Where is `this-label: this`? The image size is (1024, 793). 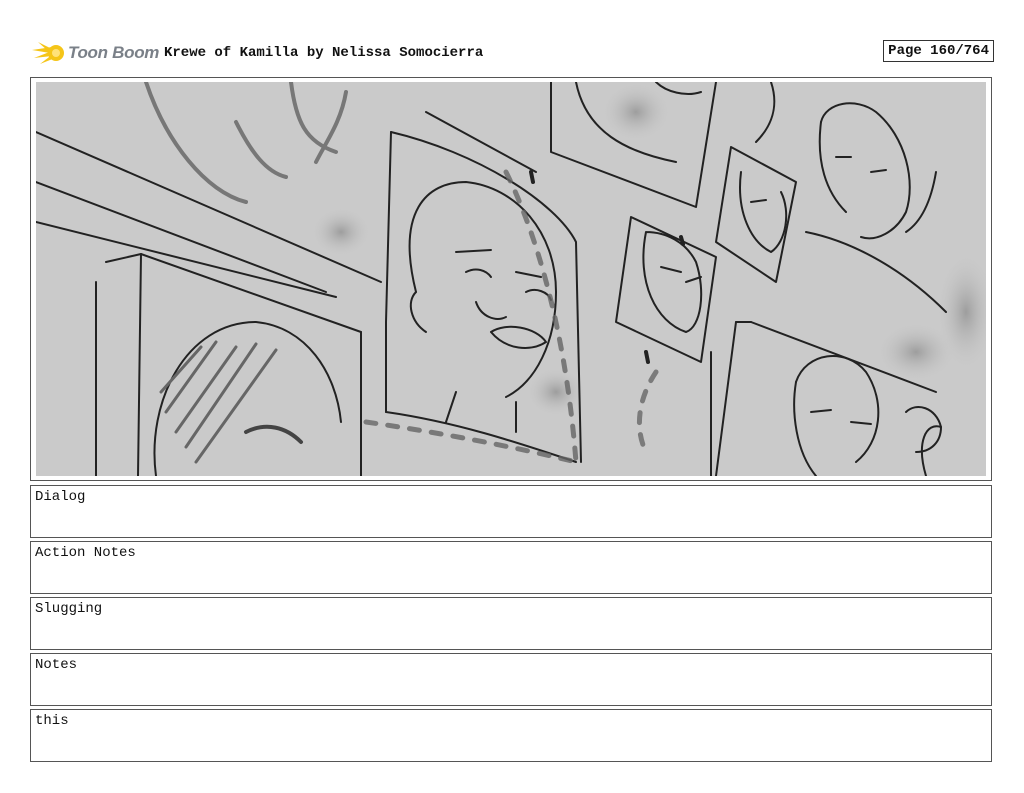
this-label: this is located at coordinates (52, 721).